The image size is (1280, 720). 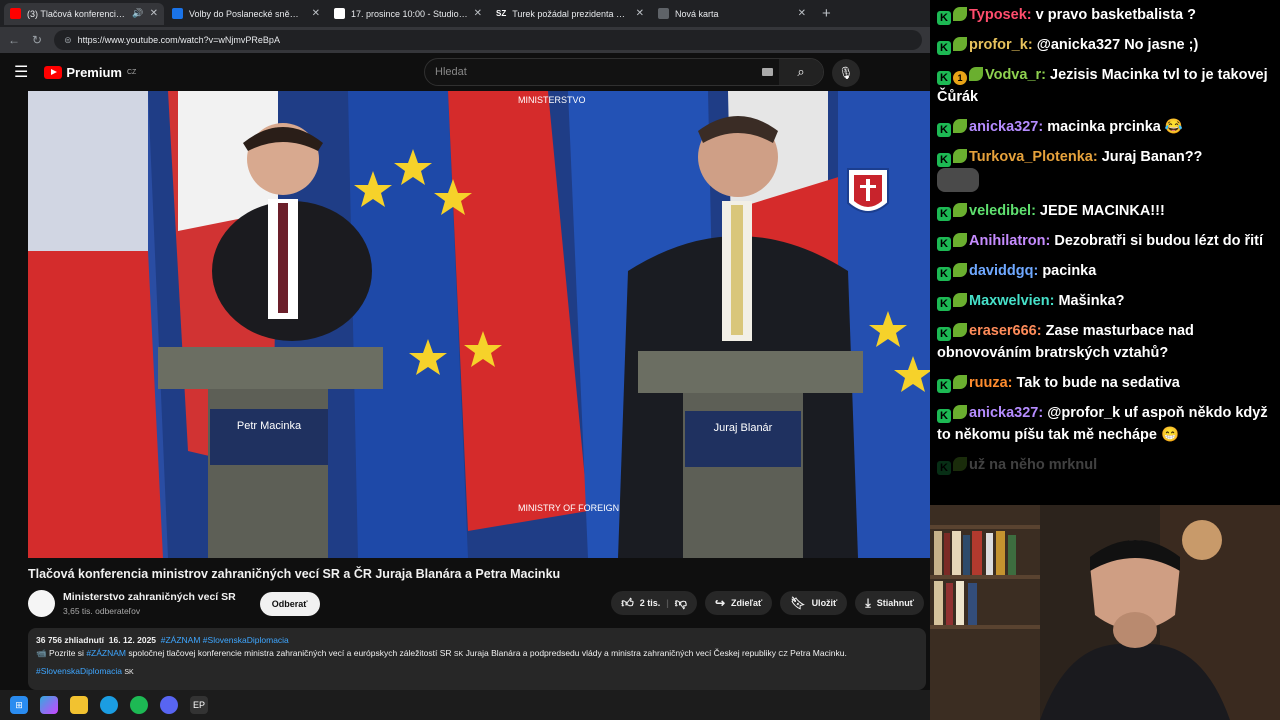 I want to click on backdrop-text-ministry: MINISTERSTVO, so click(x=552, y=100).